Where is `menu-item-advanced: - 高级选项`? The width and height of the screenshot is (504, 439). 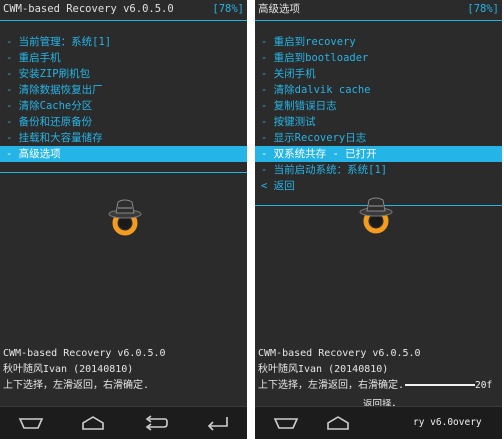 menu-item-advanced: - 高级选项 is located at coordinates (123, 154).